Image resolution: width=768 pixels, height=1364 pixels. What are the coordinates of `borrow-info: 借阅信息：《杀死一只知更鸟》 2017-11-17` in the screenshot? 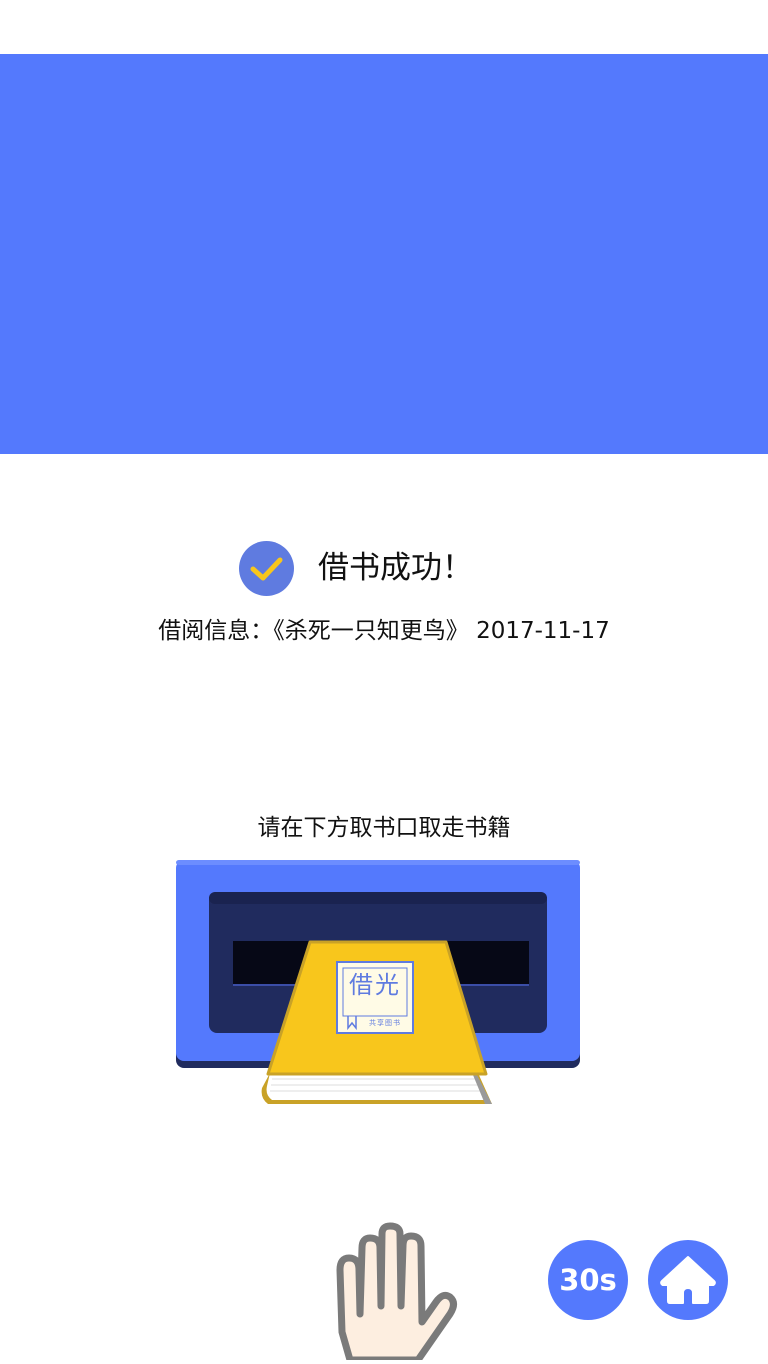 It's located at (384, 631).